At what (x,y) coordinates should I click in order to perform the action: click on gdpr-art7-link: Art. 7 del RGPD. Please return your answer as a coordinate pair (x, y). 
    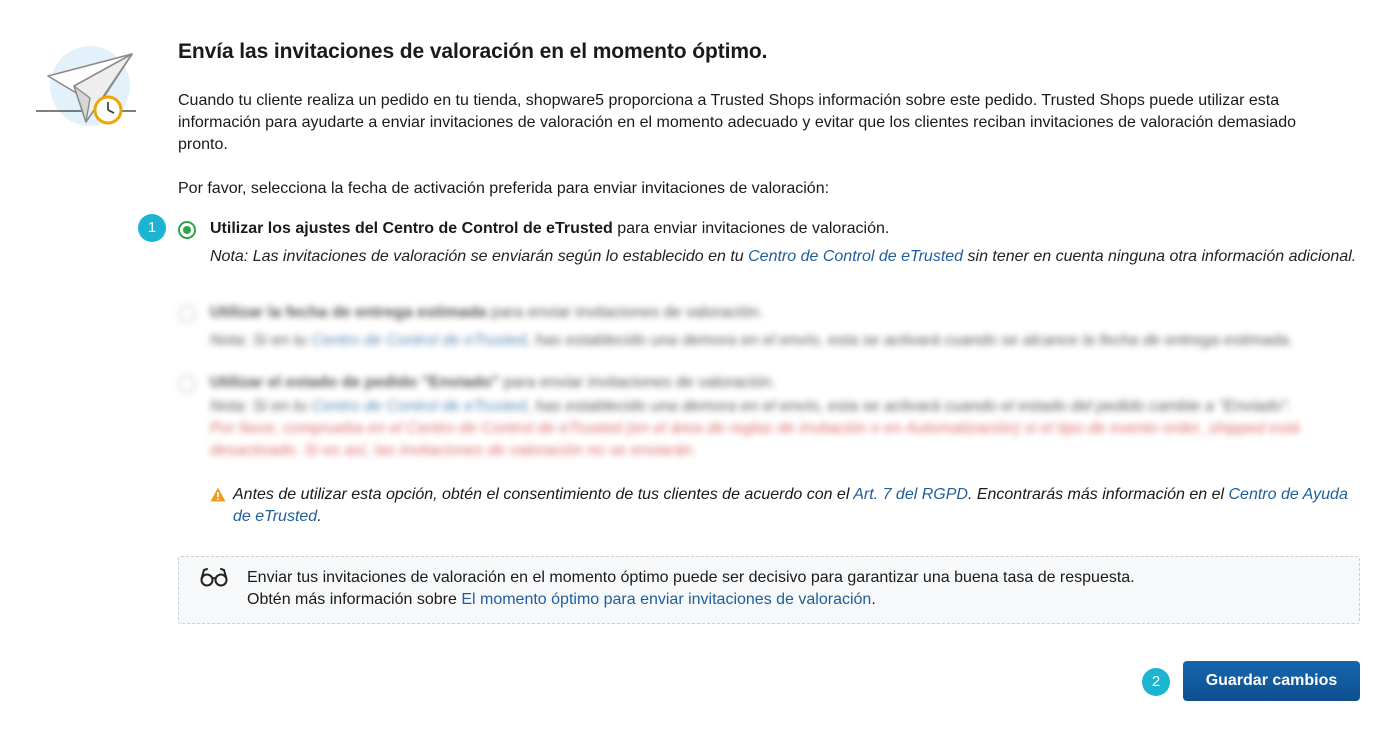
    Looking at the image, I should click on (910, 494).